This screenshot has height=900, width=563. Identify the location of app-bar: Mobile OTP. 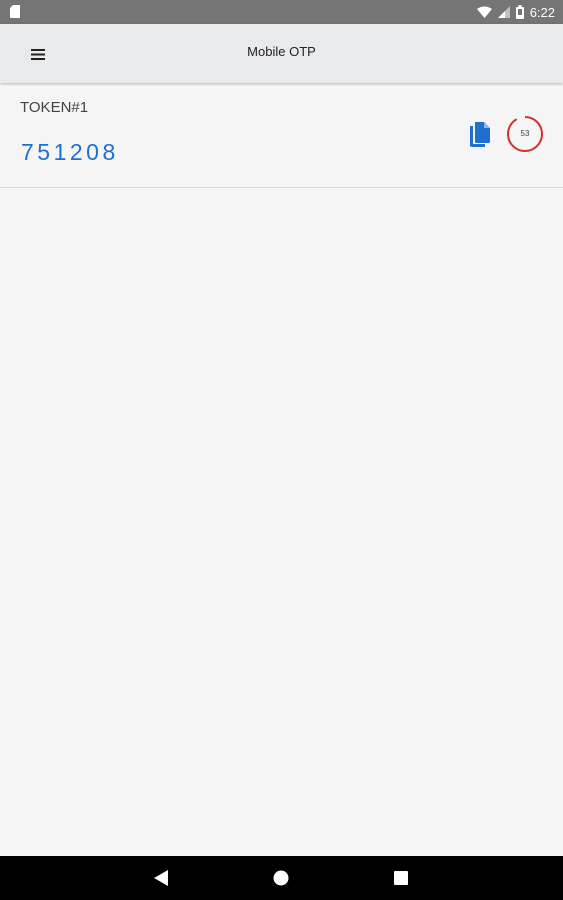
(281, 53).